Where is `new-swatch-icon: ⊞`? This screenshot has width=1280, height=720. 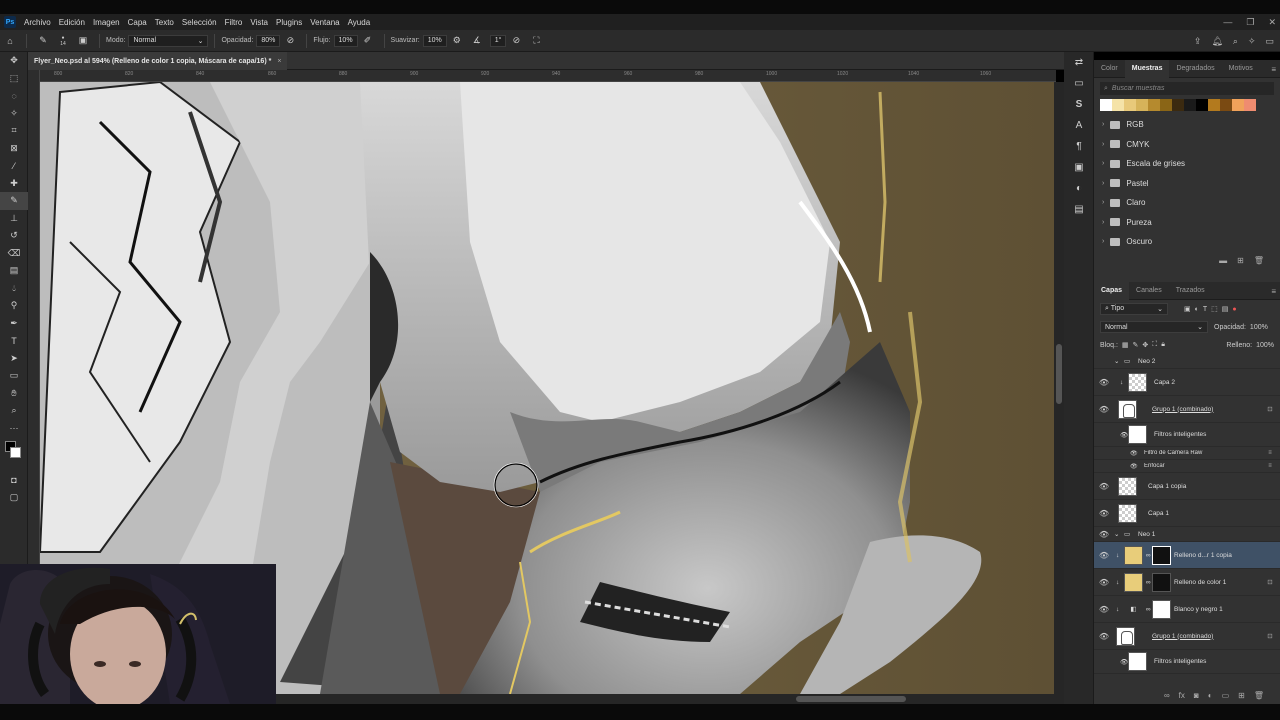
new-swatch-icon: ⊞ is located at coordinates (1240, 260).